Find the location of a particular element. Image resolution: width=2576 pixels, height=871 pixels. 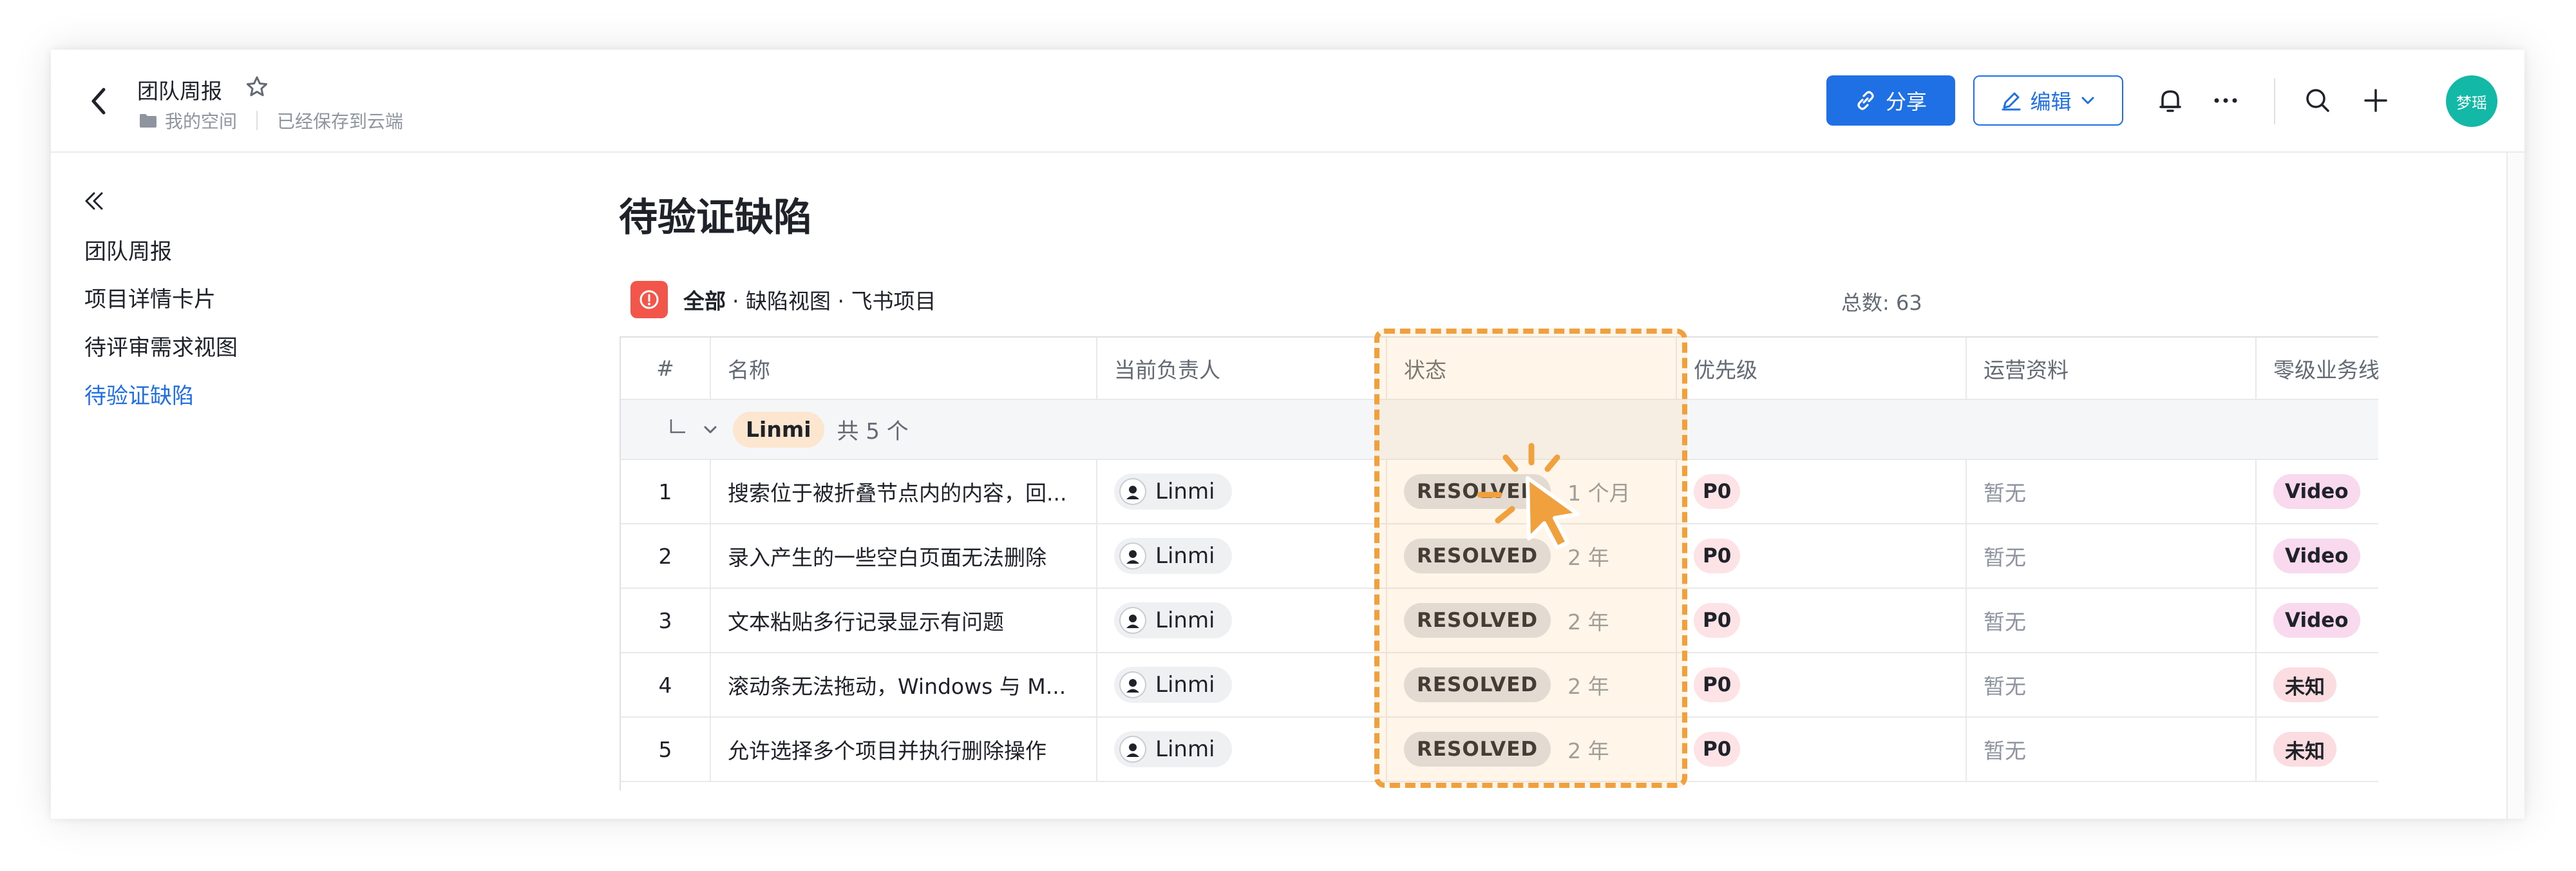

sidebar-item-team-weekly: 团队周报 is located at coordinates (128, 249).